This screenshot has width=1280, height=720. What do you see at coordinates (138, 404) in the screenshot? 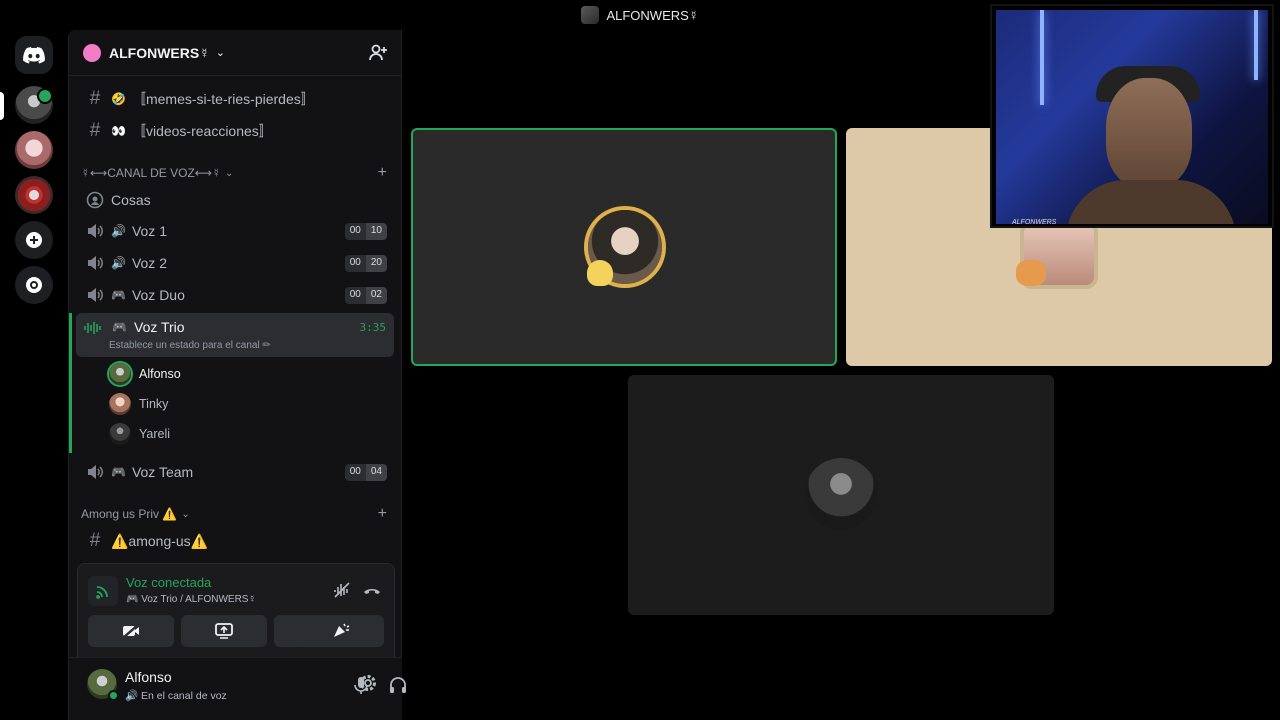
I see `voice-member: Tinky` at bounding box center [138, 404].